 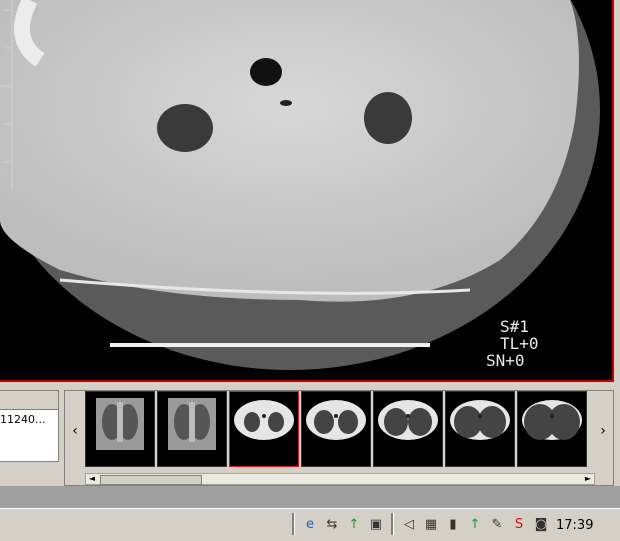 What do you see at coordinates (505, 360) in the screenshot?
I see `slice-number-label: SN+0` at bounding box center [505, 360].